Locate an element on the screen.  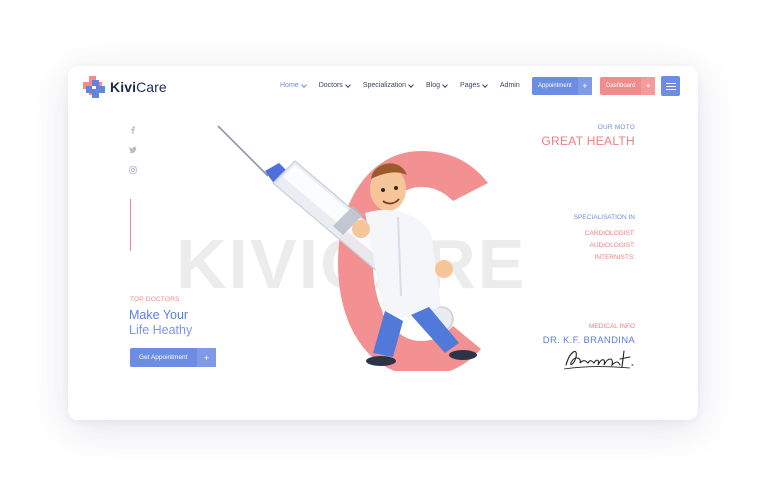
instagram-icon is located at coordinates (133, 170).